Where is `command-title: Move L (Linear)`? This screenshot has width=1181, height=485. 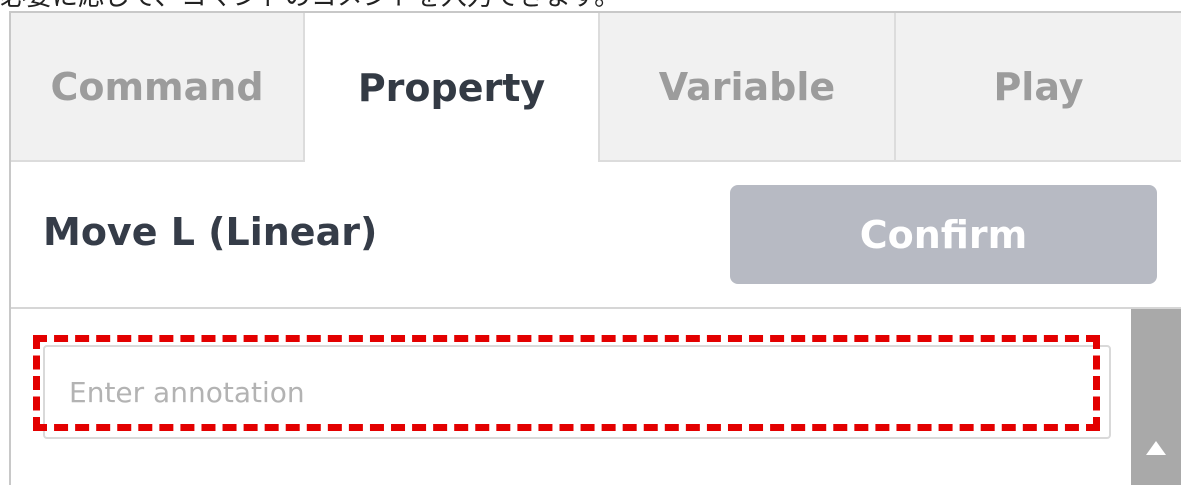
command-title: Move L (Linear) is located at coordinates (210, 232).